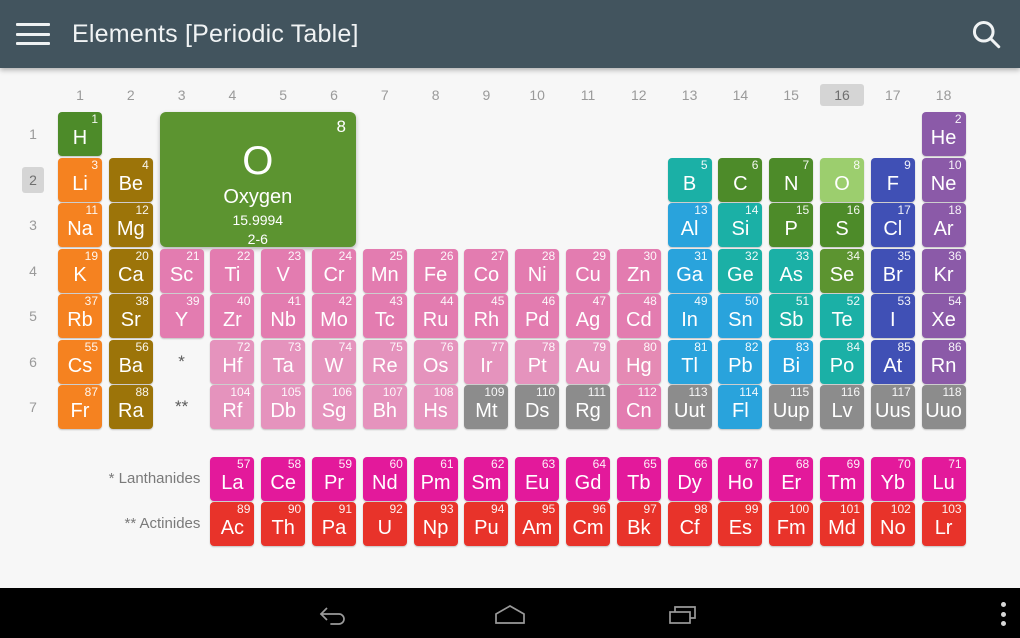  I want to click on row-header-2: 2, so click(33, 179).